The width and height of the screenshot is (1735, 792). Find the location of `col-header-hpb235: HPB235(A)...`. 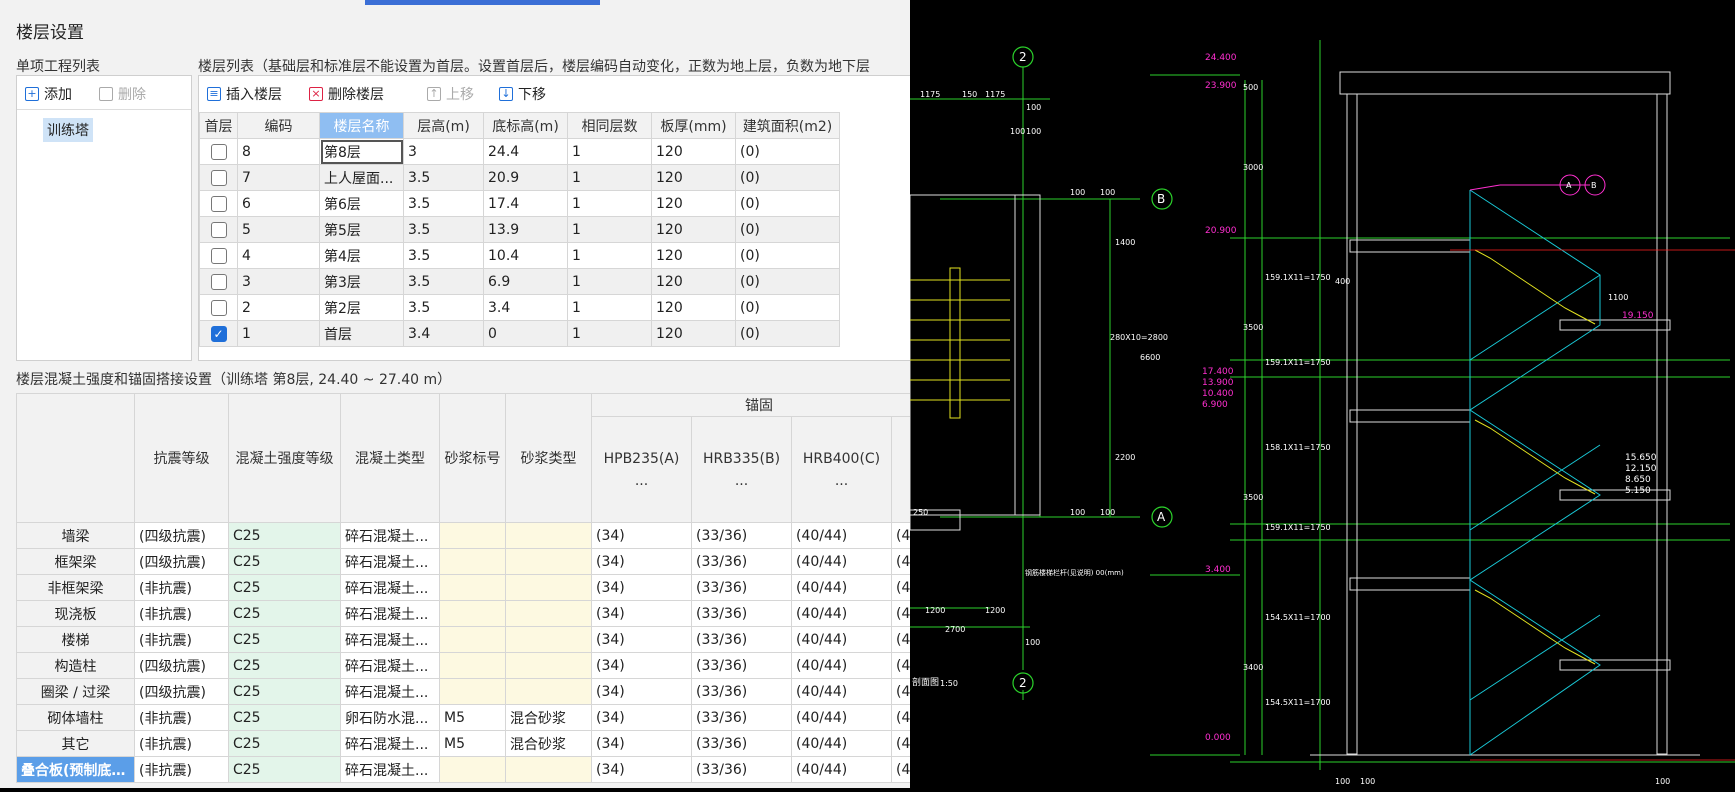

col-header-hpb235: HPB235(A)... is located at coordinates (641, 469).